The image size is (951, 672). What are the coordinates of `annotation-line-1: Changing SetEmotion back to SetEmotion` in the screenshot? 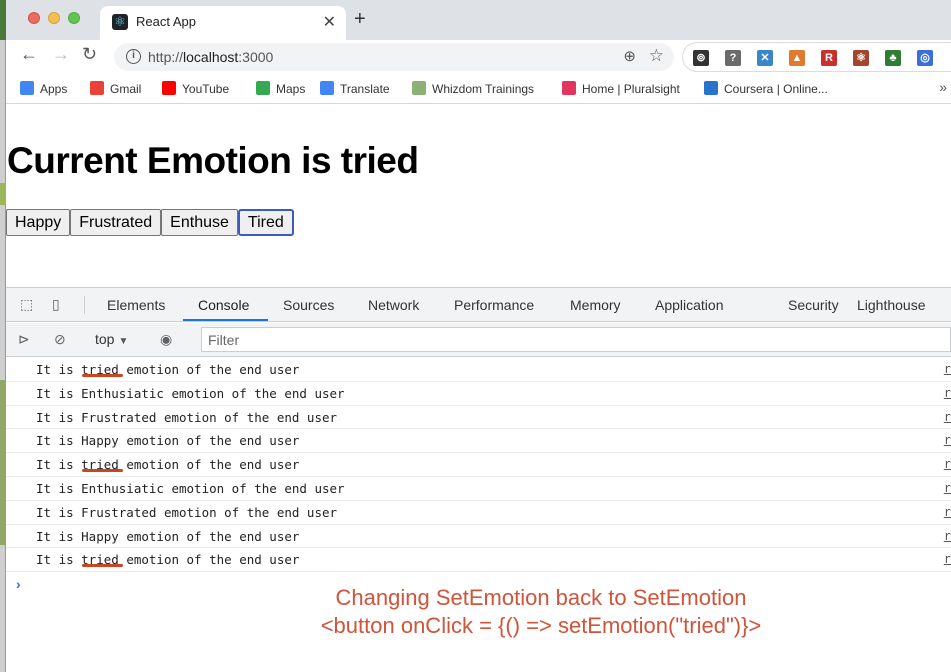 It's located at (541, 597).